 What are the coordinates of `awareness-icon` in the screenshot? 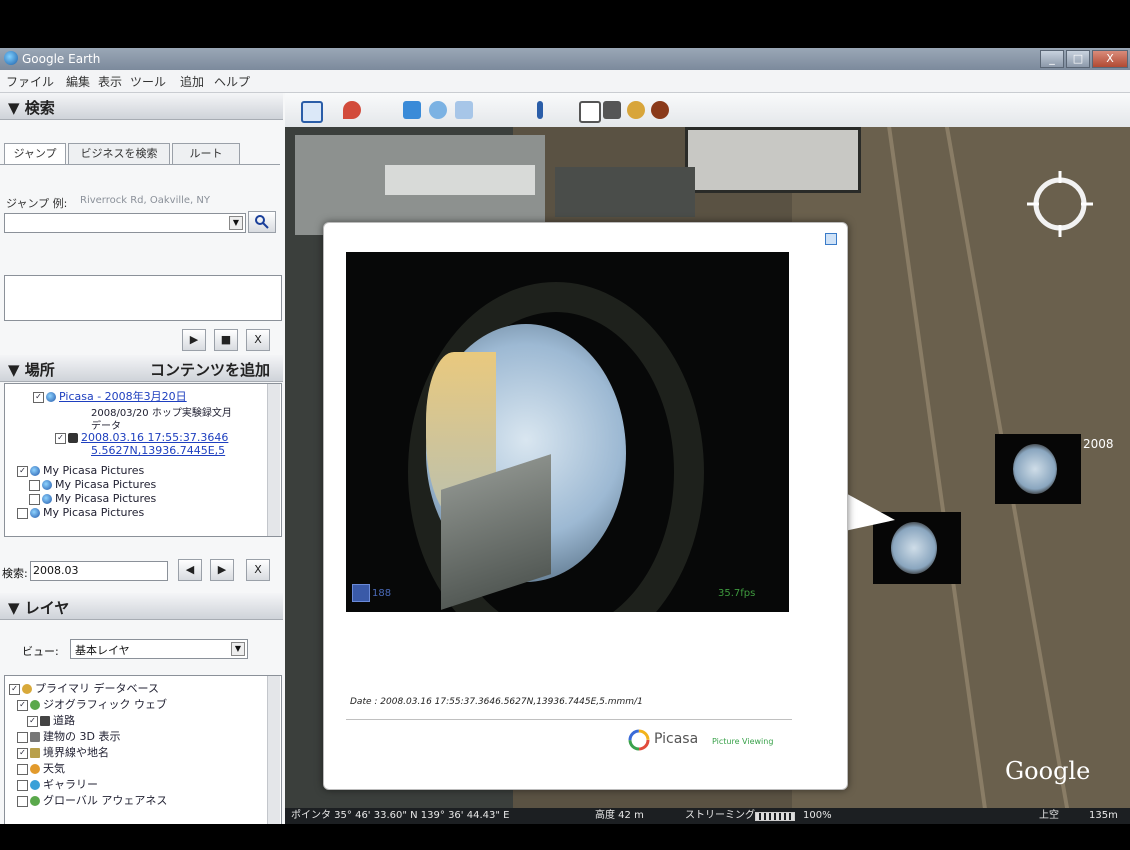 It's located at (35, 801).